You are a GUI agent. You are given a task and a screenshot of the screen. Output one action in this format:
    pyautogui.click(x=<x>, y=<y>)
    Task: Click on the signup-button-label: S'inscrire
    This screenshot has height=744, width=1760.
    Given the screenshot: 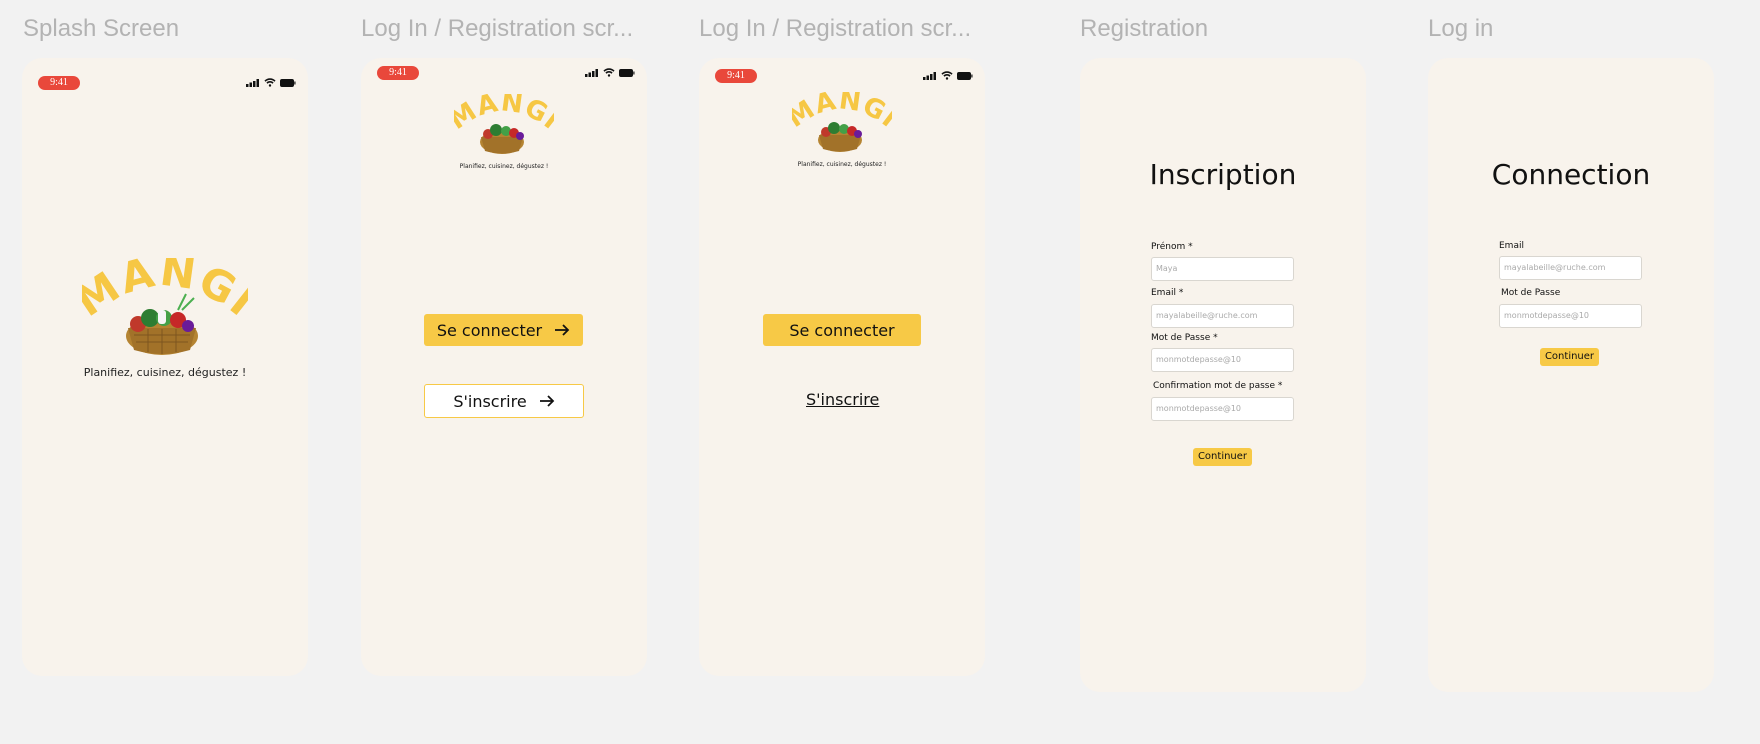 What is the action you would take?
    pyautogui.click(x=490, y=401)
    